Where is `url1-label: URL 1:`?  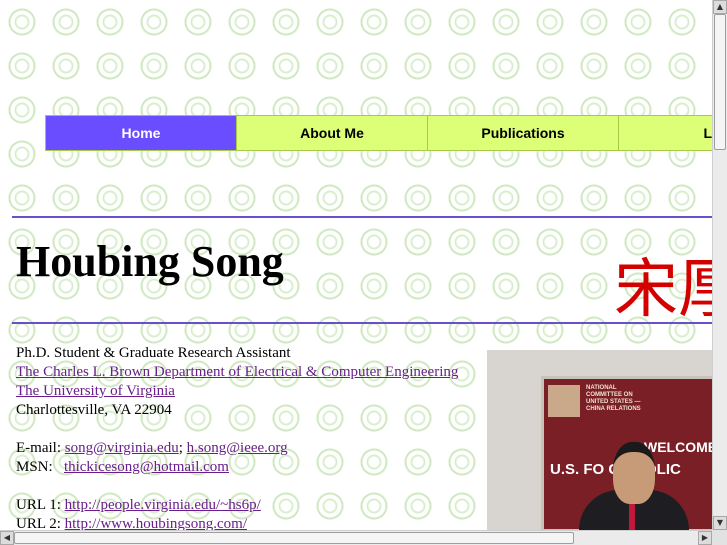
url1-label: URL 1: is located at coordinates (38, 505).